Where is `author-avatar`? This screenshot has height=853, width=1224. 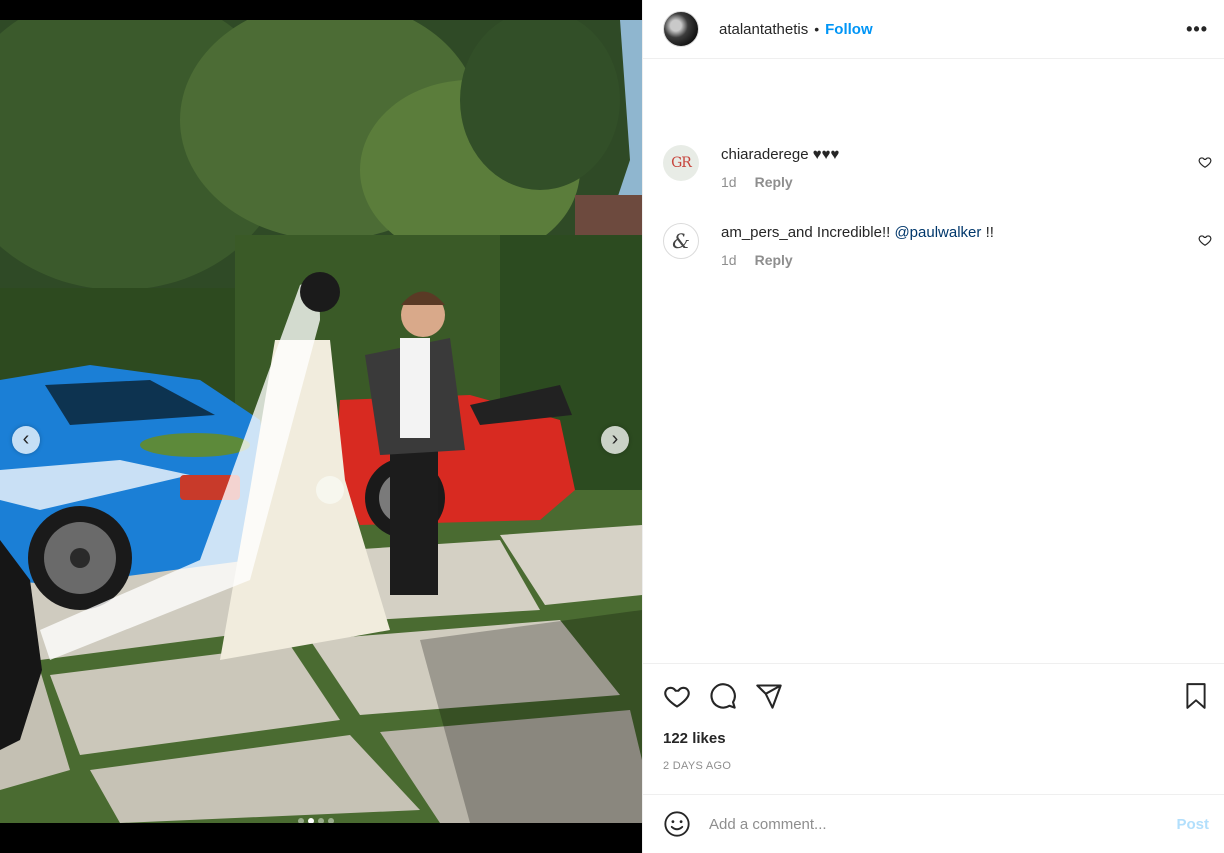
author-avatar is located at coordinates (681, 29).